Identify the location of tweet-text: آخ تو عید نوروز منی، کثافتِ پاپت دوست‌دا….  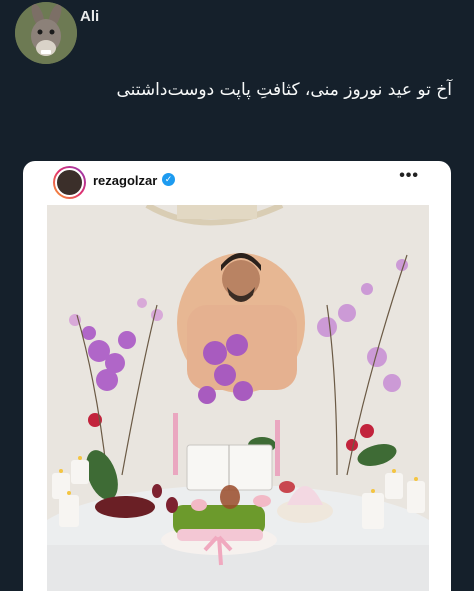
(284, 90).